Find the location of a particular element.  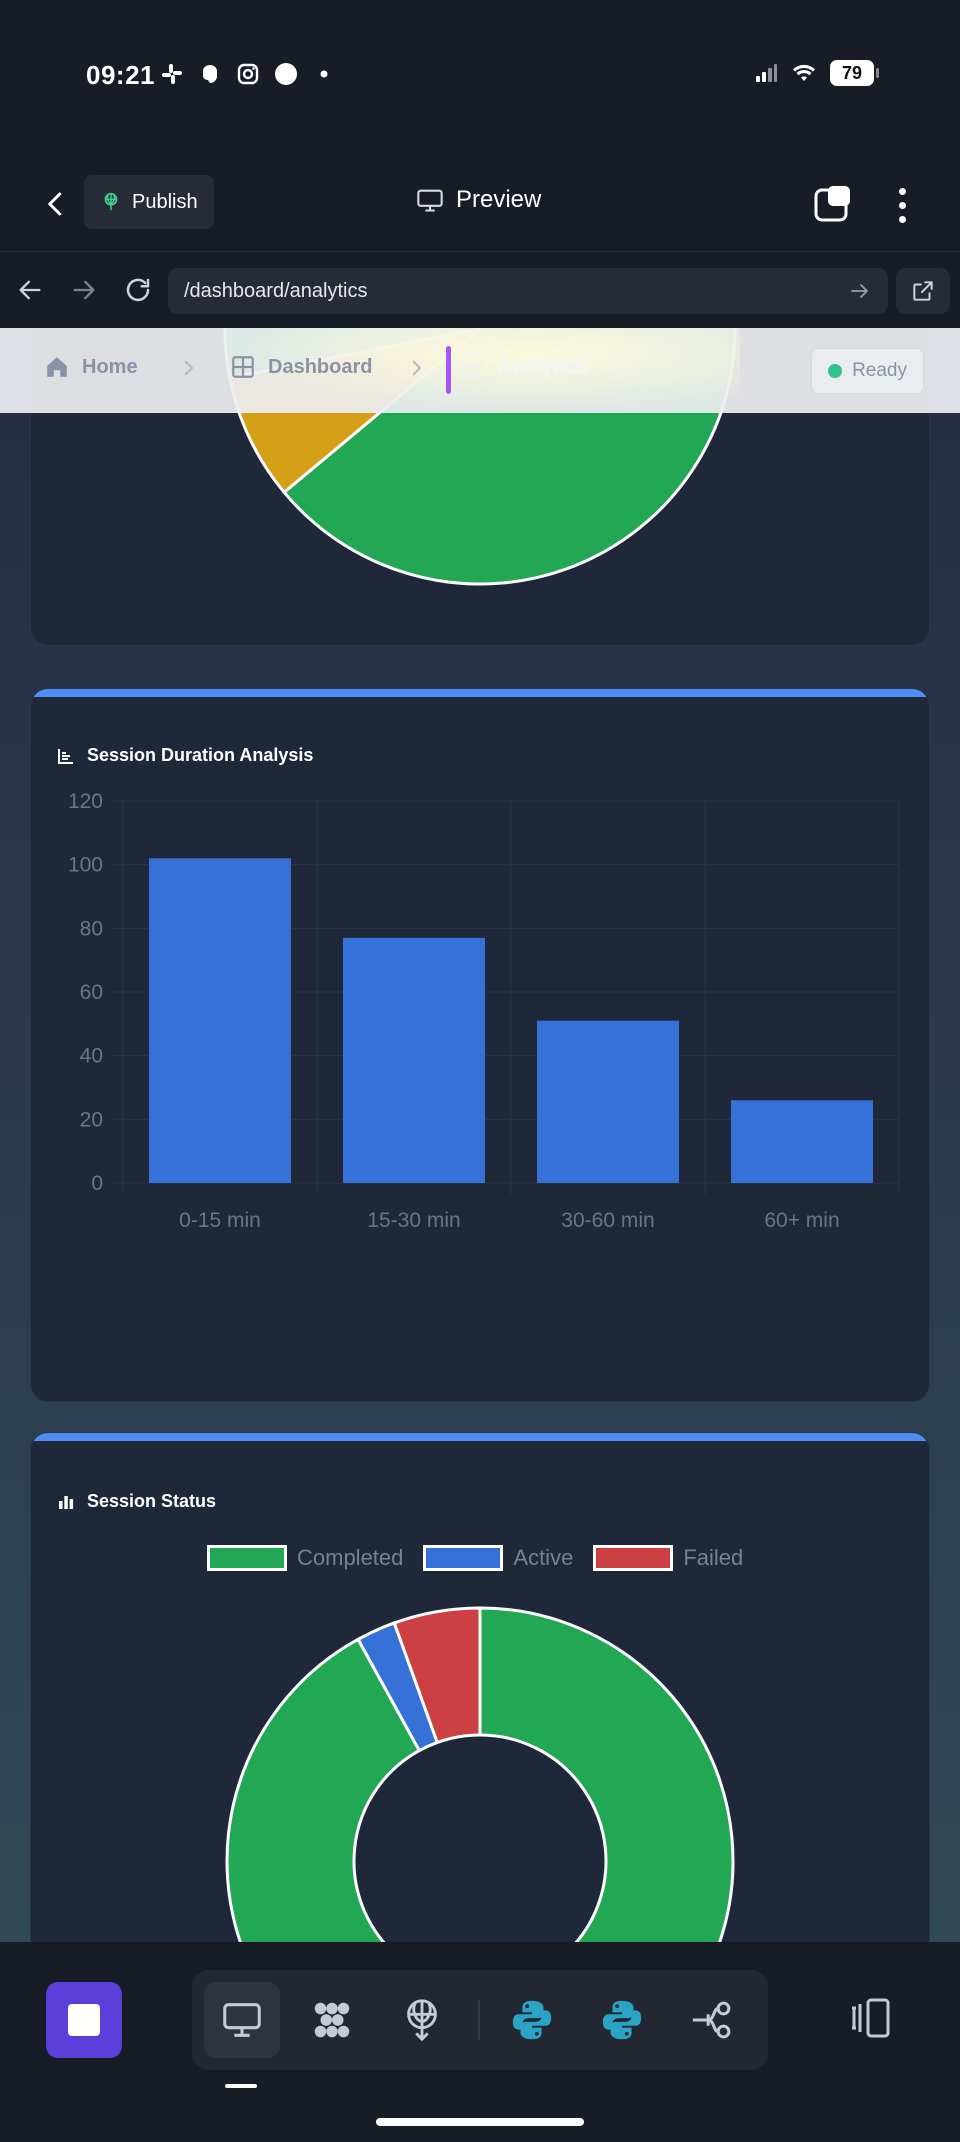

duration-title: Session Duration Analysis is located at coordinates (200, 755).